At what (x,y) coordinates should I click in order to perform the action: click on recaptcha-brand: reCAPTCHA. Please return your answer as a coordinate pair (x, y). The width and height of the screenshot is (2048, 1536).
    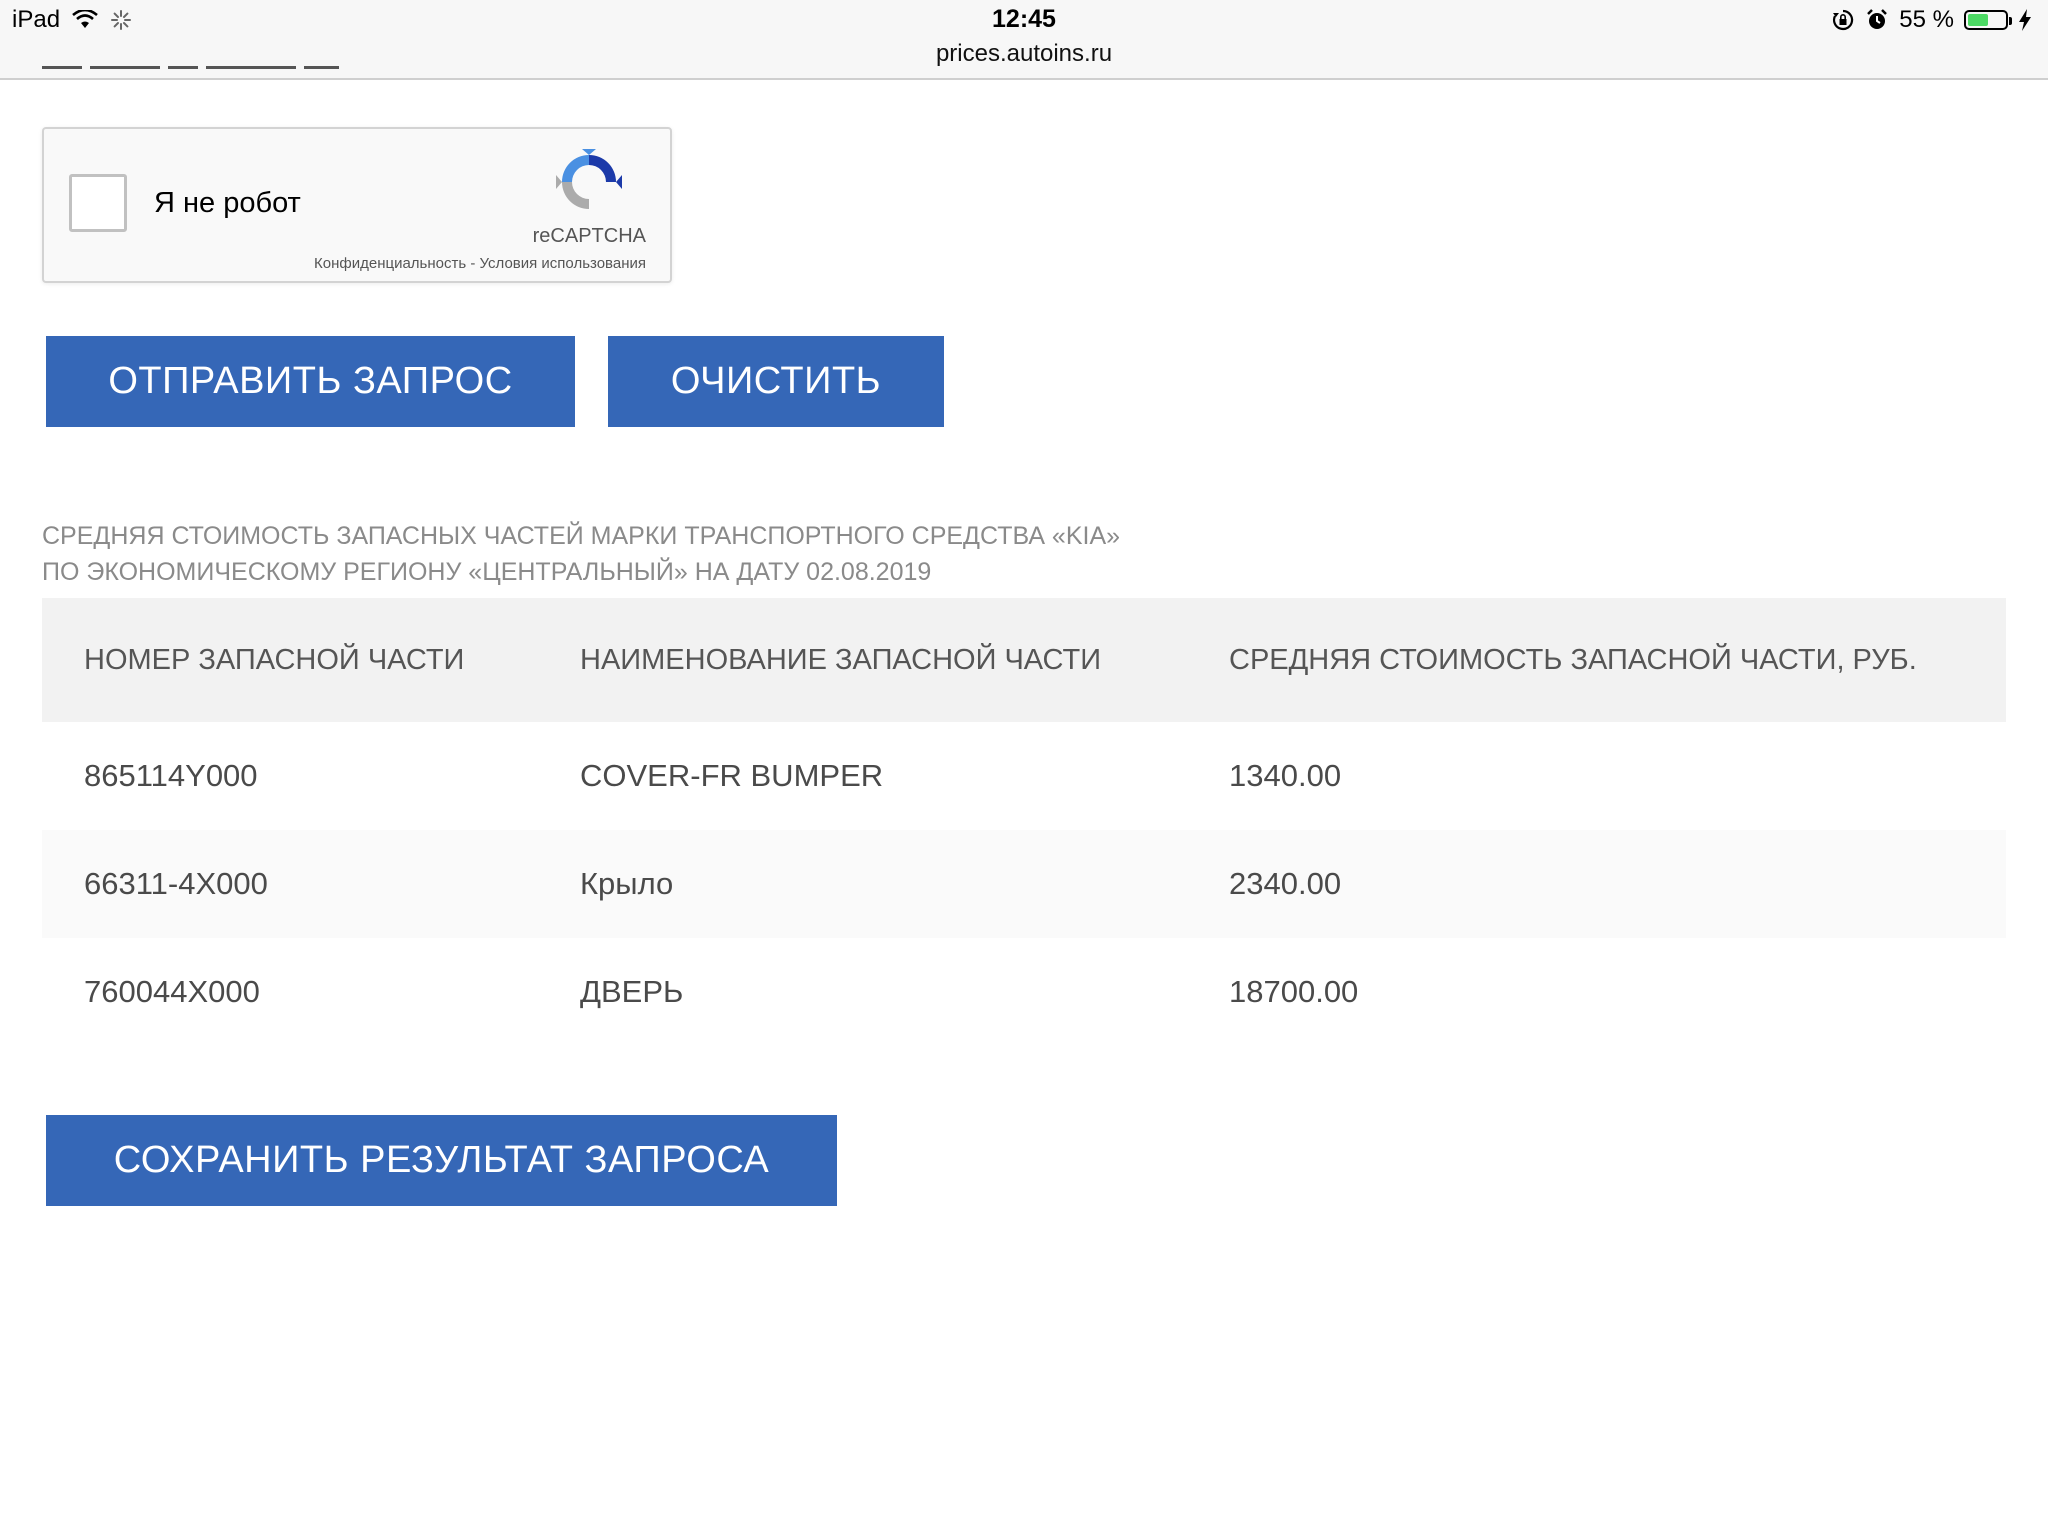
    Looking at the image, I should click on (589, 236).